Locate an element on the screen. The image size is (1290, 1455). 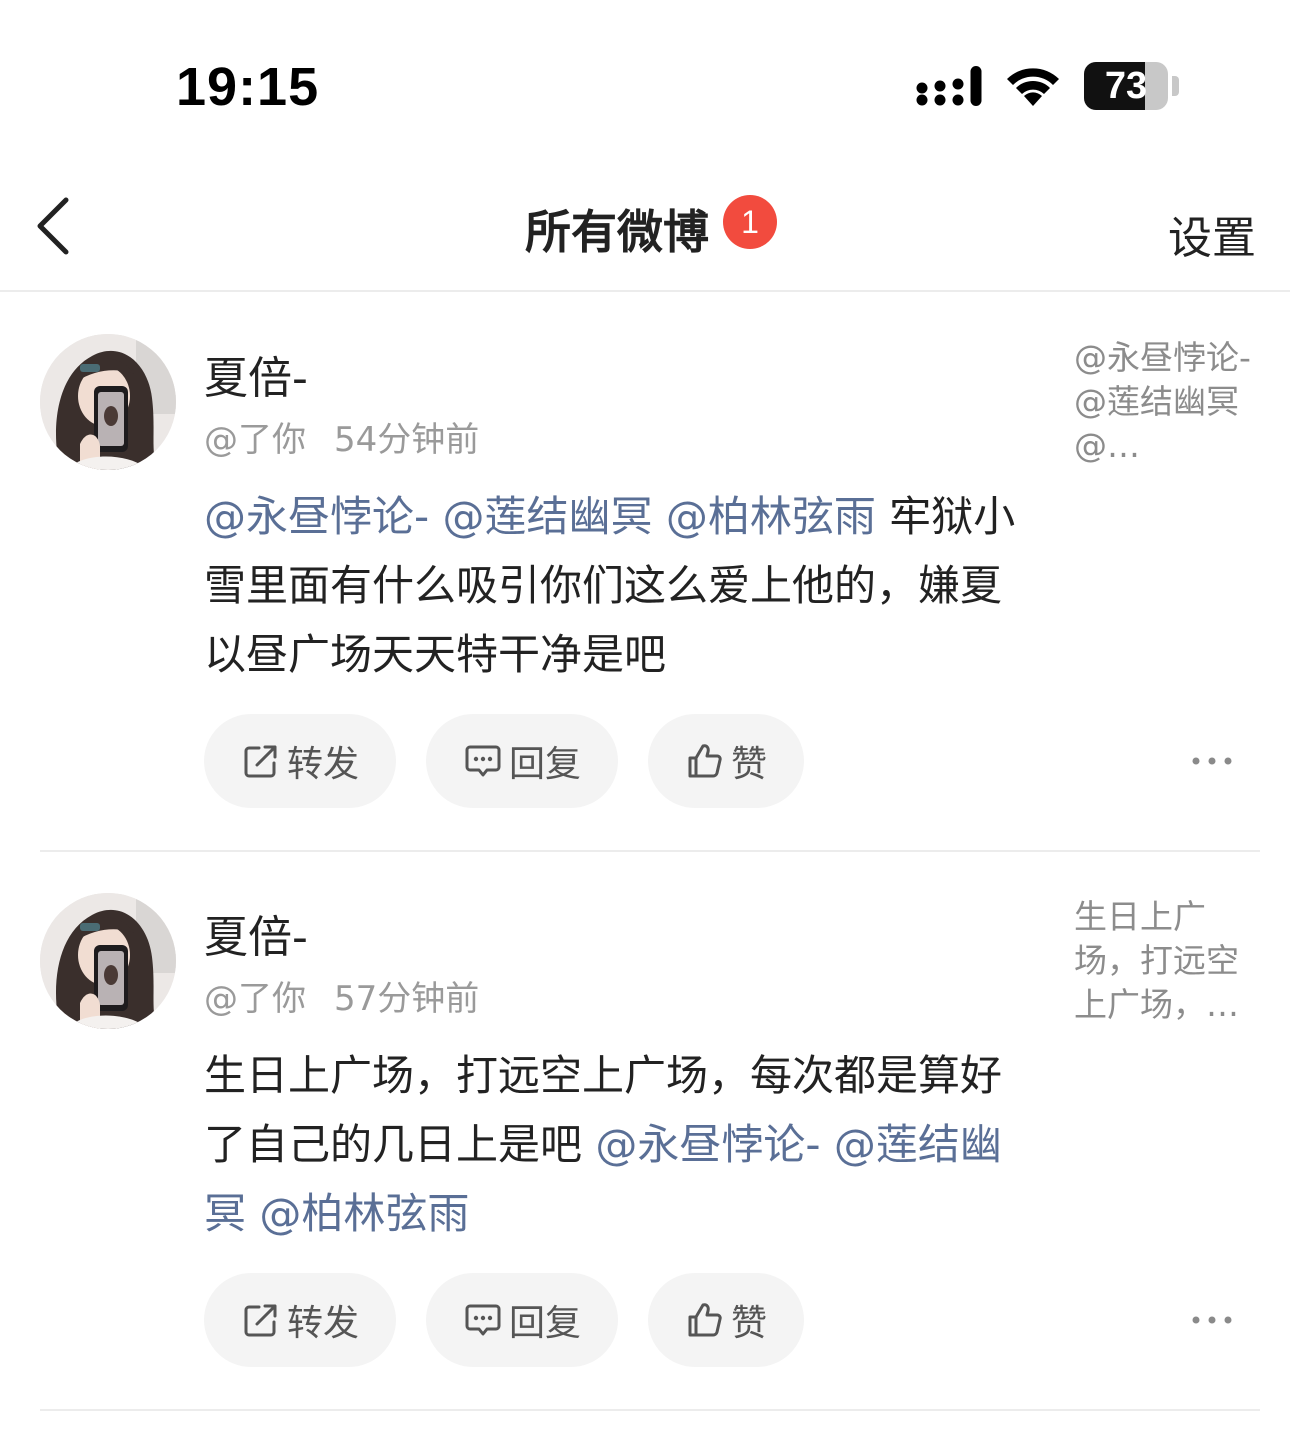
unread-badge: 1 is located at coordinates (750, 222).